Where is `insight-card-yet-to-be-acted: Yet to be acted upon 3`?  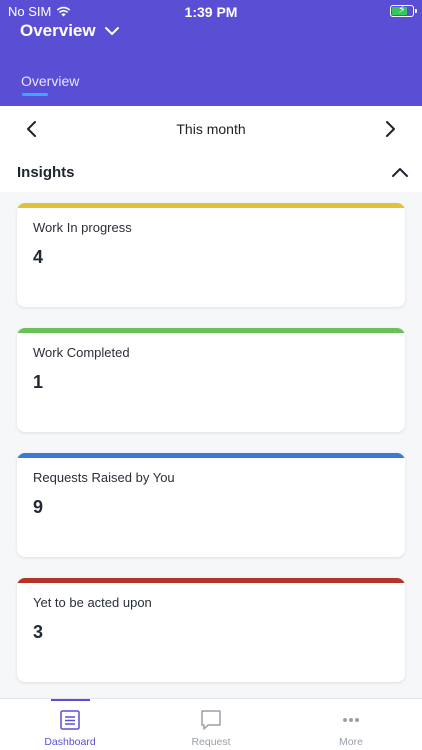 insight-card-yet-to-be-acted: Yet to be acted upon 3 is located at coordinates (211, 630).